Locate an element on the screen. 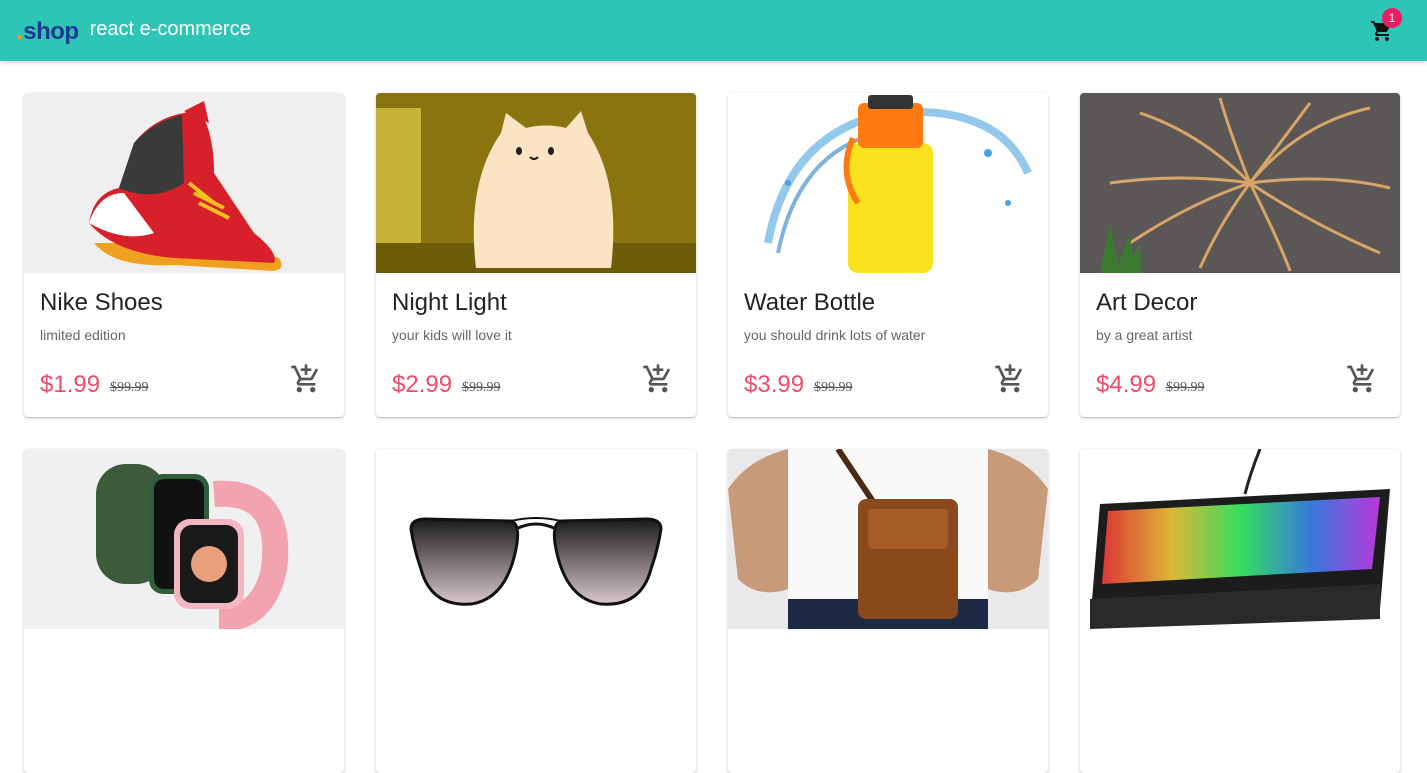  product-image-sunglasses is located at coordinates (536, 539).